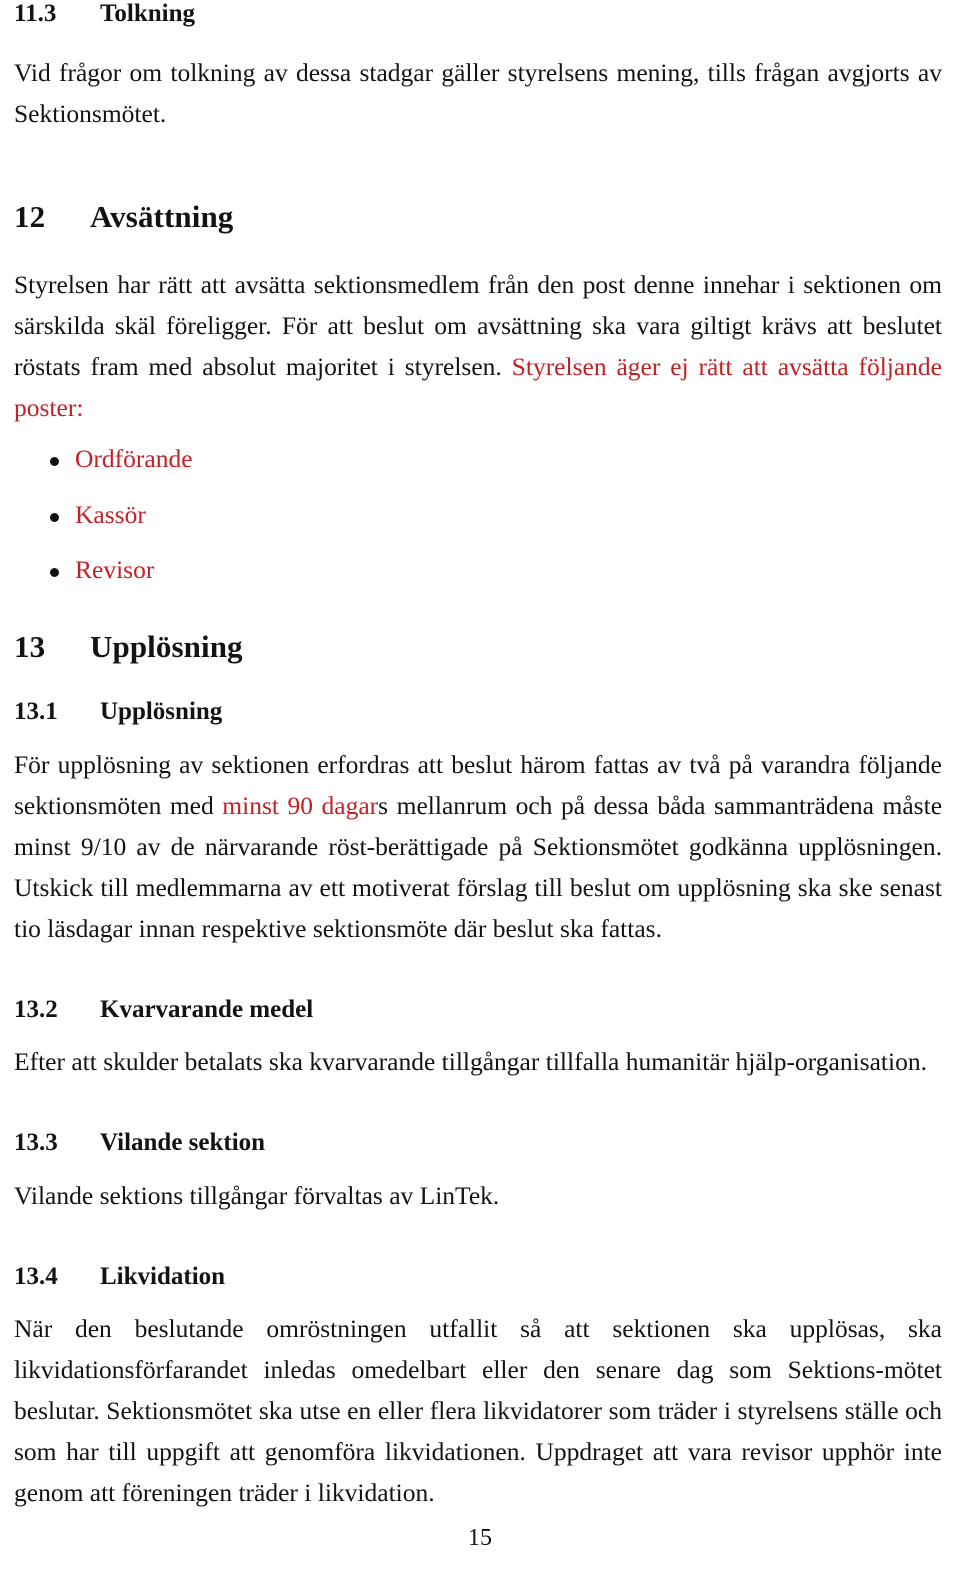  Describe the element at coordinates (166, 646) in the screenshot. I see `heading-13-title: Upplösning` at that location.